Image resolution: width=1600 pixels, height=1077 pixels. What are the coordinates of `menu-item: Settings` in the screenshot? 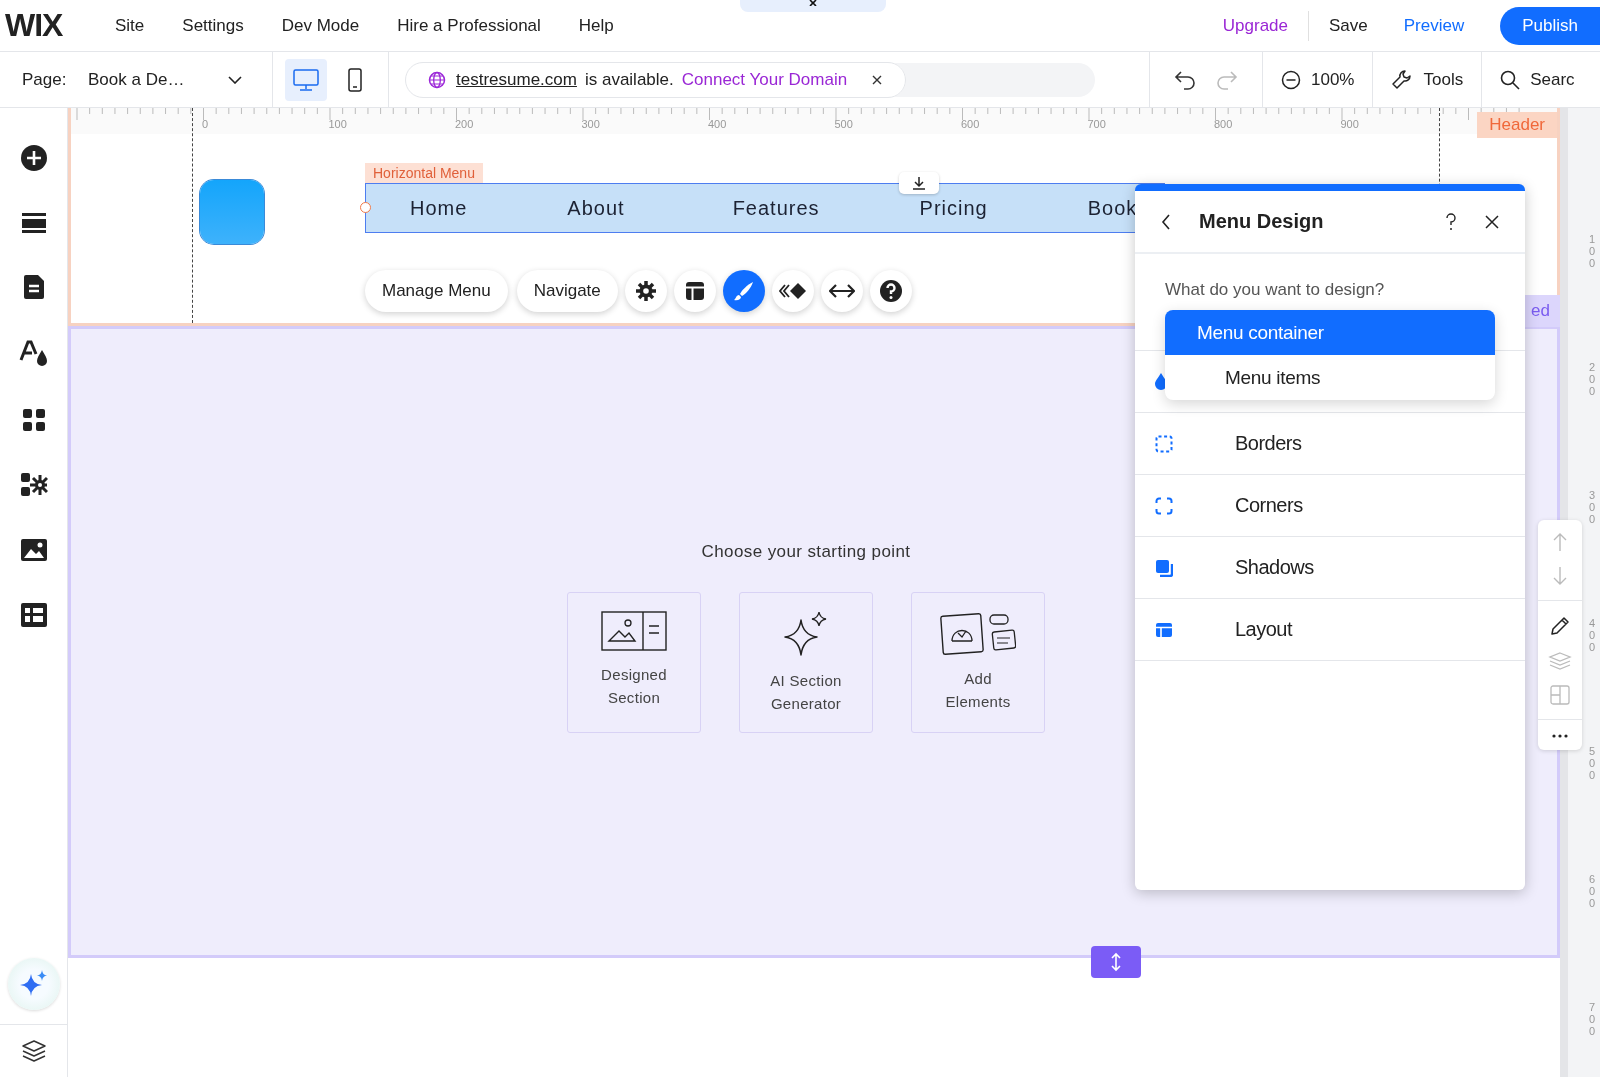 It's located at (213, 25).